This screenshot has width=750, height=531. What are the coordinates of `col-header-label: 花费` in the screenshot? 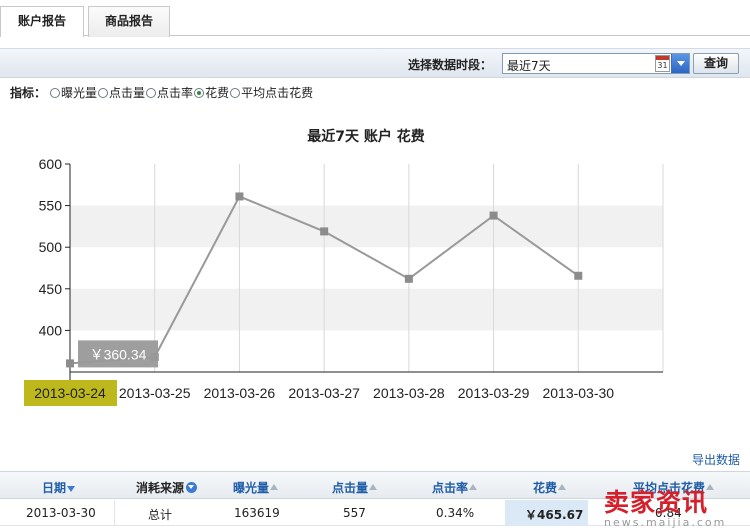 It's located at (545, 488).